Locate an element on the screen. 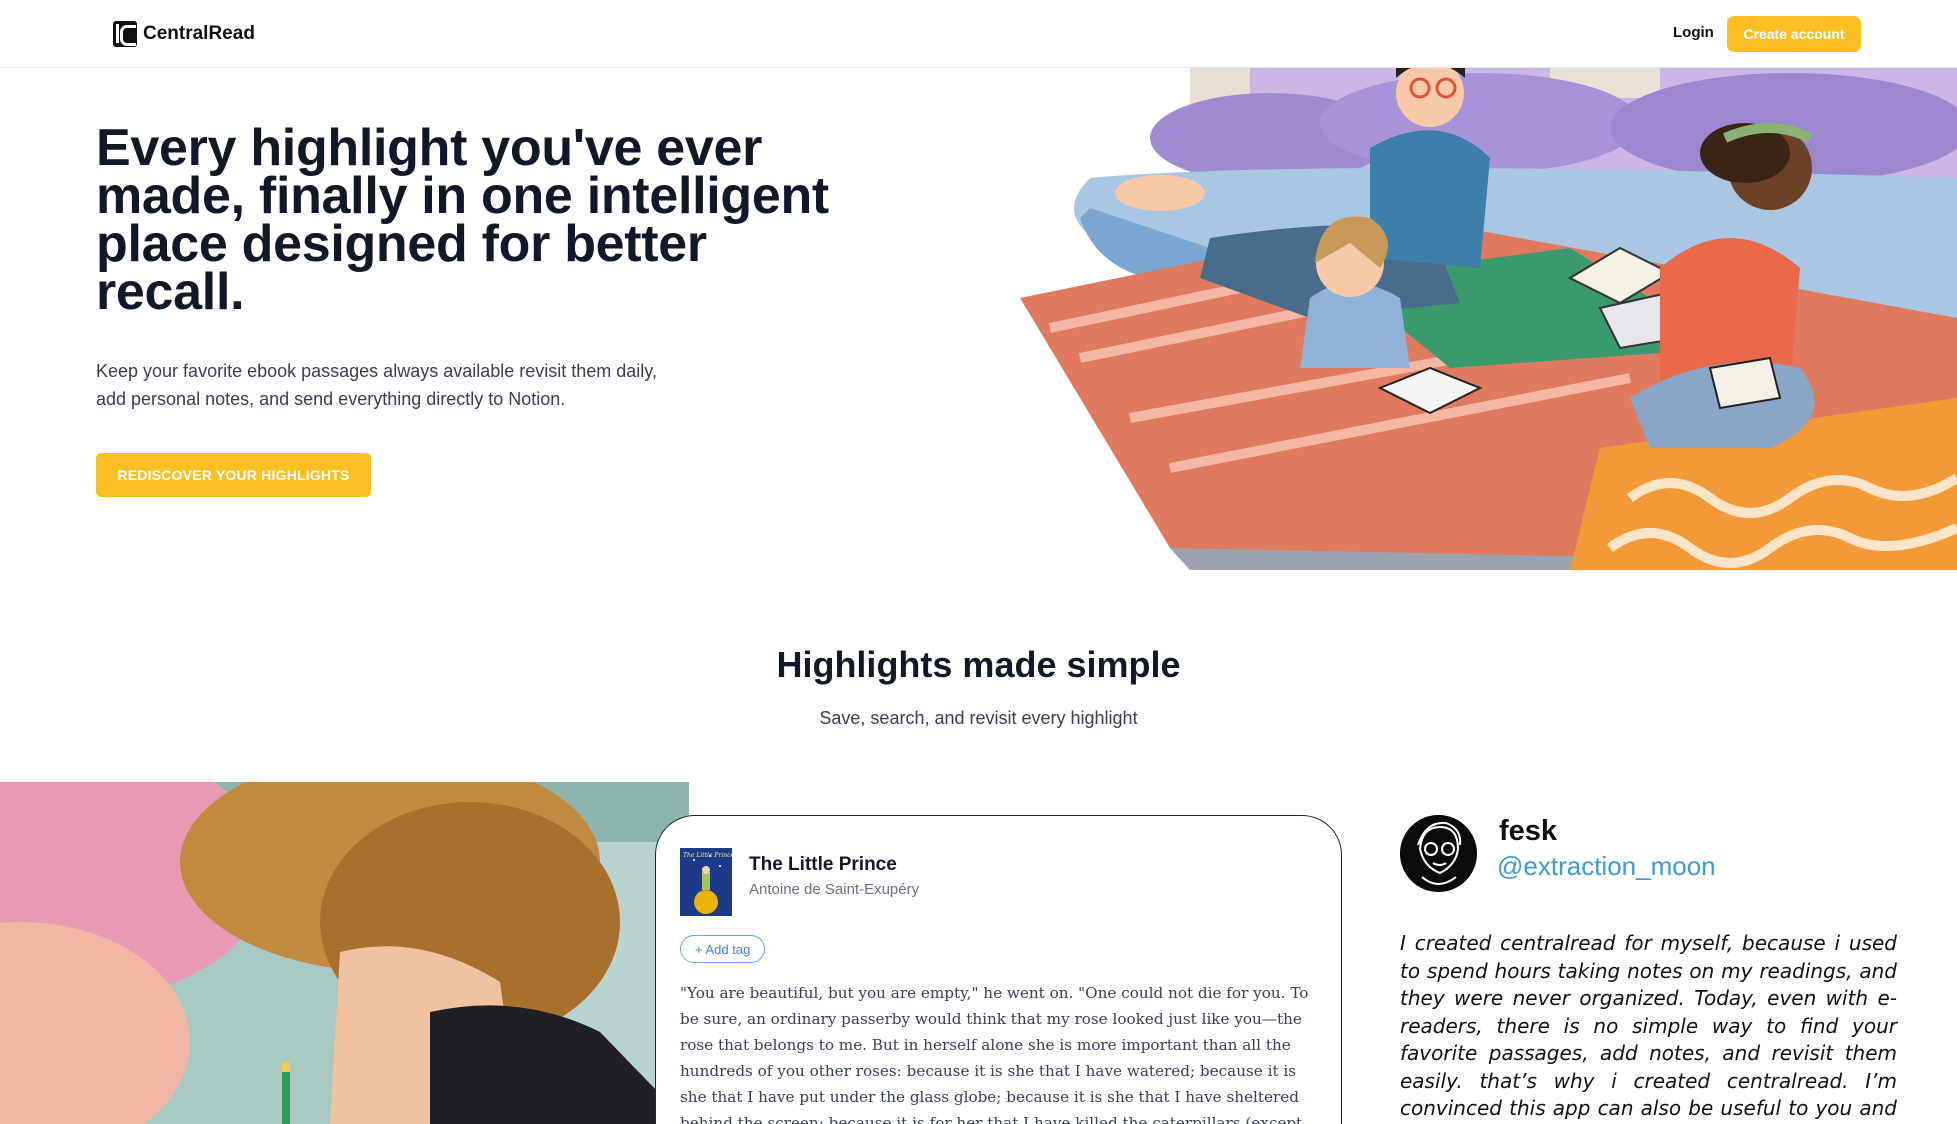 This screenshot has width=1957, height=1124. brand-name: CentralRead is located at coordinates (199, 33).